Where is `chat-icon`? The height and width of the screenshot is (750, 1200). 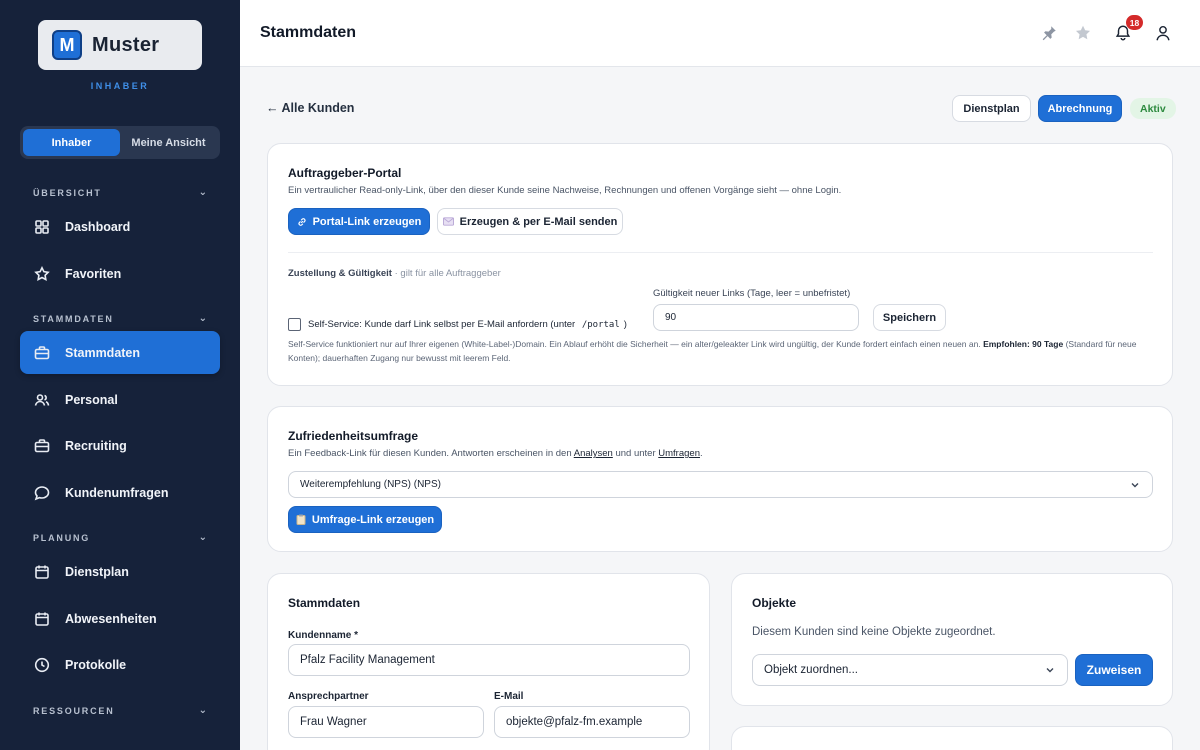 chat-icon is located at coordinates (42, 493).